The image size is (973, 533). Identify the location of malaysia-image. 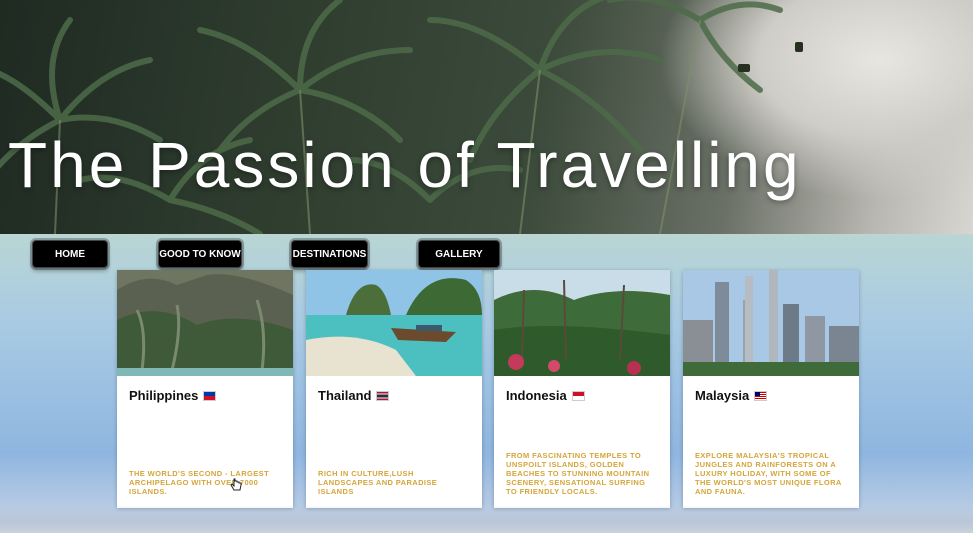
(771, 323).